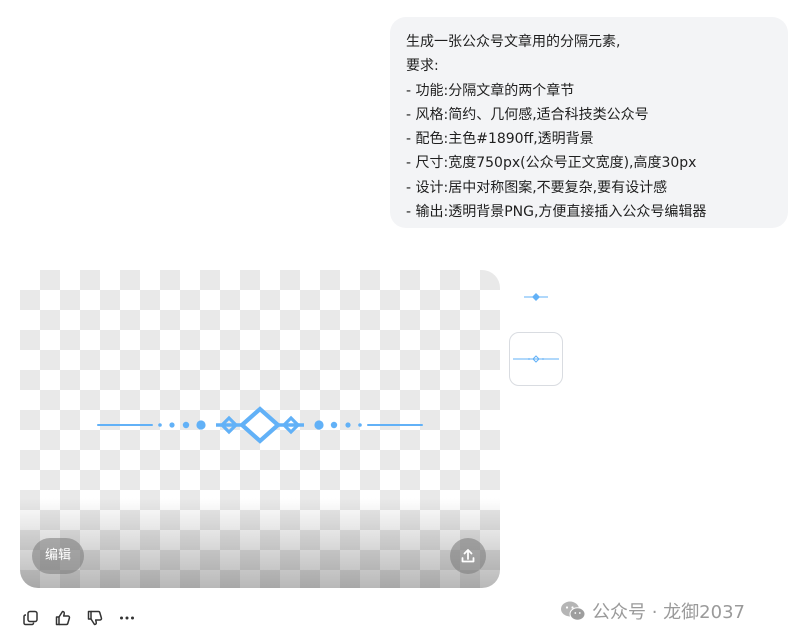  I want to click on message-line: 要求:, so click(422, 66).